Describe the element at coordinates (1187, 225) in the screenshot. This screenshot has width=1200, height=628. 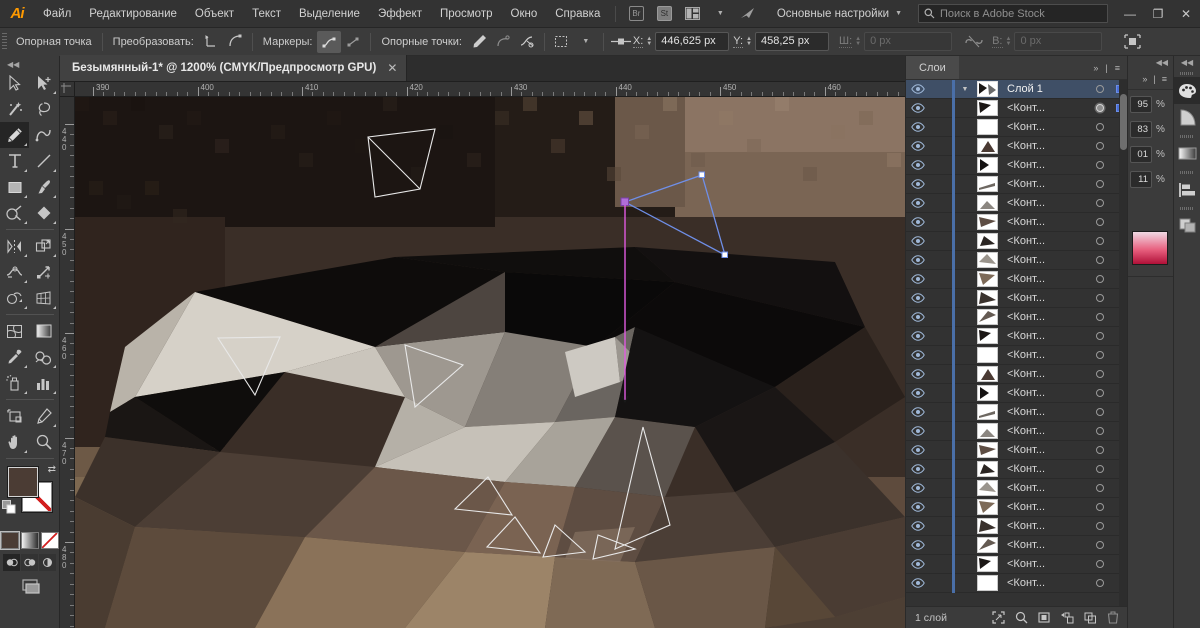
I see `pathfinder-panel-icon` at that location.